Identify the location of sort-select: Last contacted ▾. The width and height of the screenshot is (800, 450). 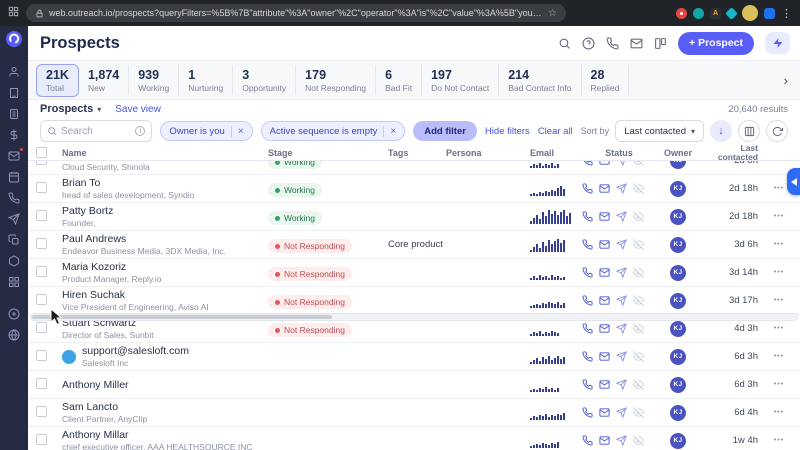
(659, 131).